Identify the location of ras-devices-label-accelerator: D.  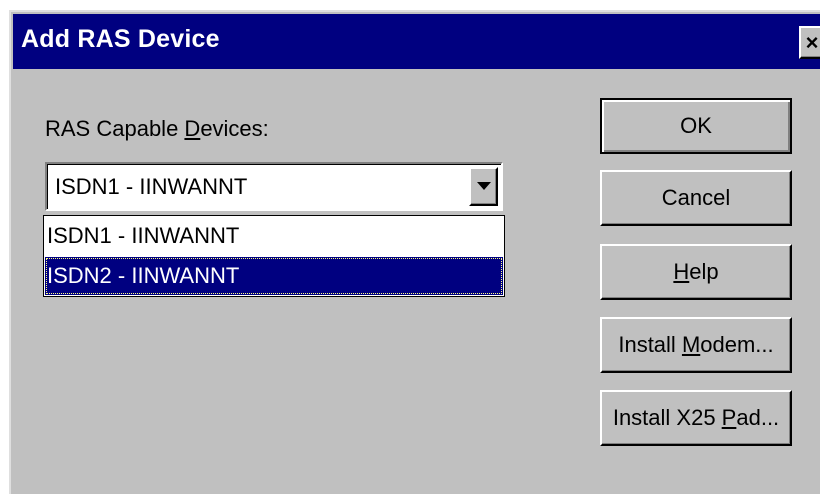
(192, 128).